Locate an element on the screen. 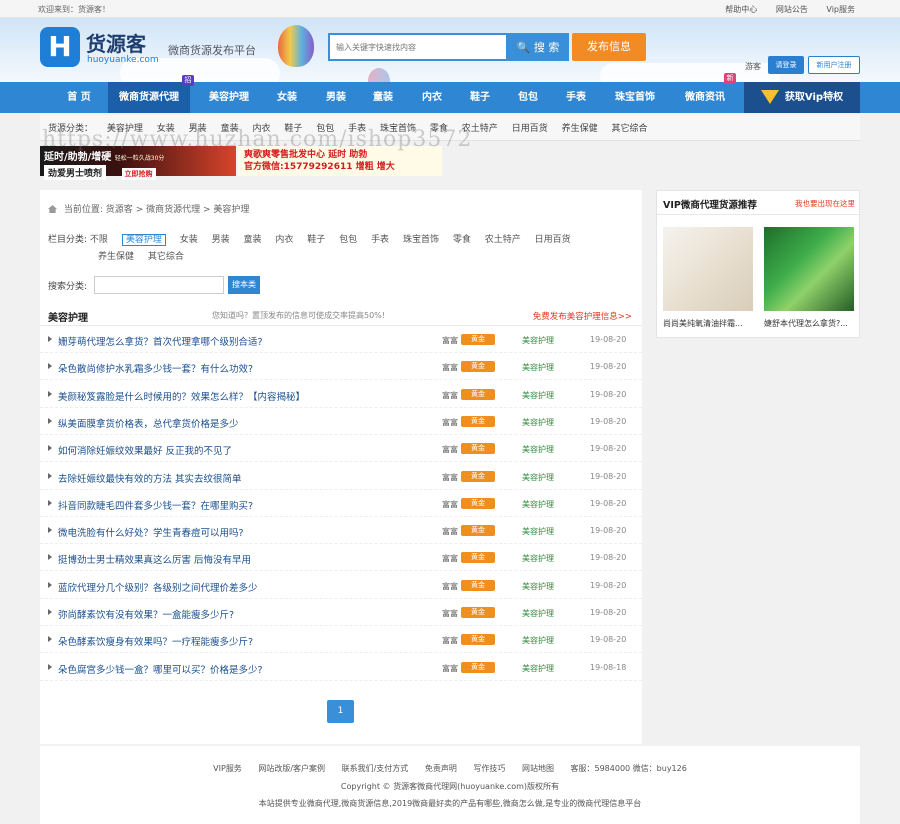 The height and width of the screenshot is (824, 900). footer-link: 网站改版/客户案例 is located at coordinates (291, 768).